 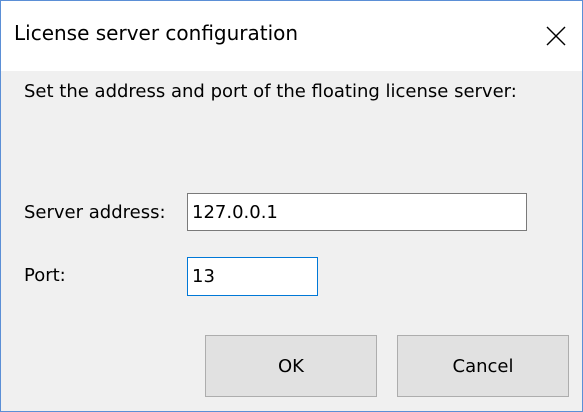 I want to click on close-button, so click(x=556, y=36).